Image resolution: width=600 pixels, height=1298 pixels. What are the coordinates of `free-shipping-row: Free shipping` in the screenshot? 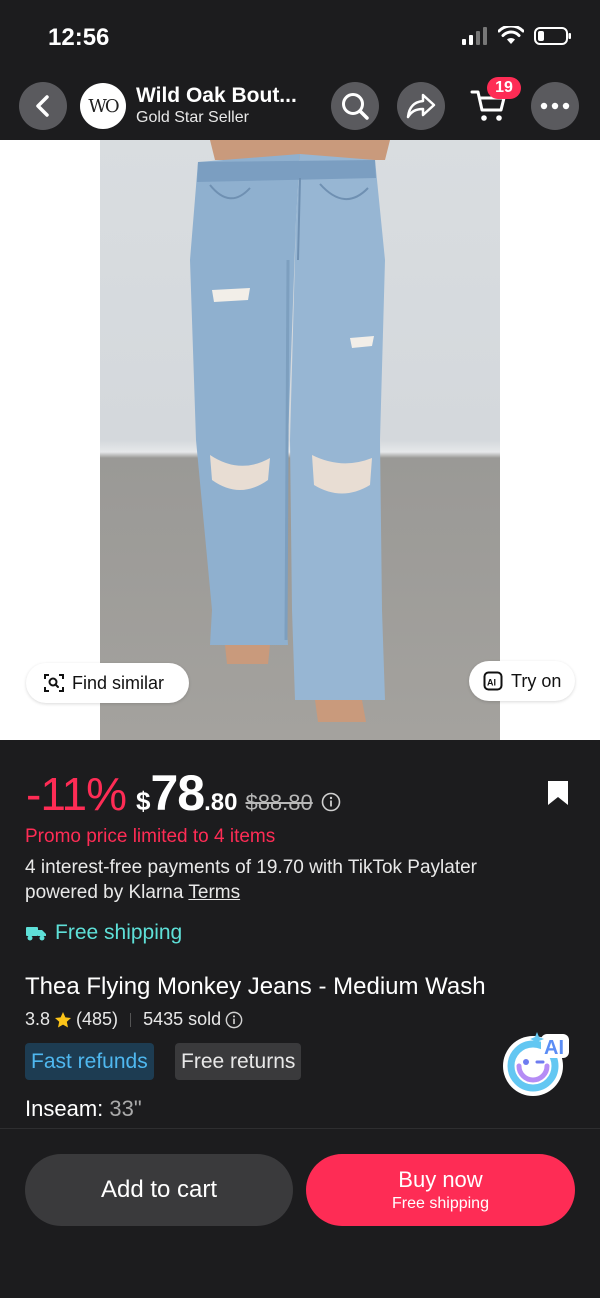 It's located at (103, 933).